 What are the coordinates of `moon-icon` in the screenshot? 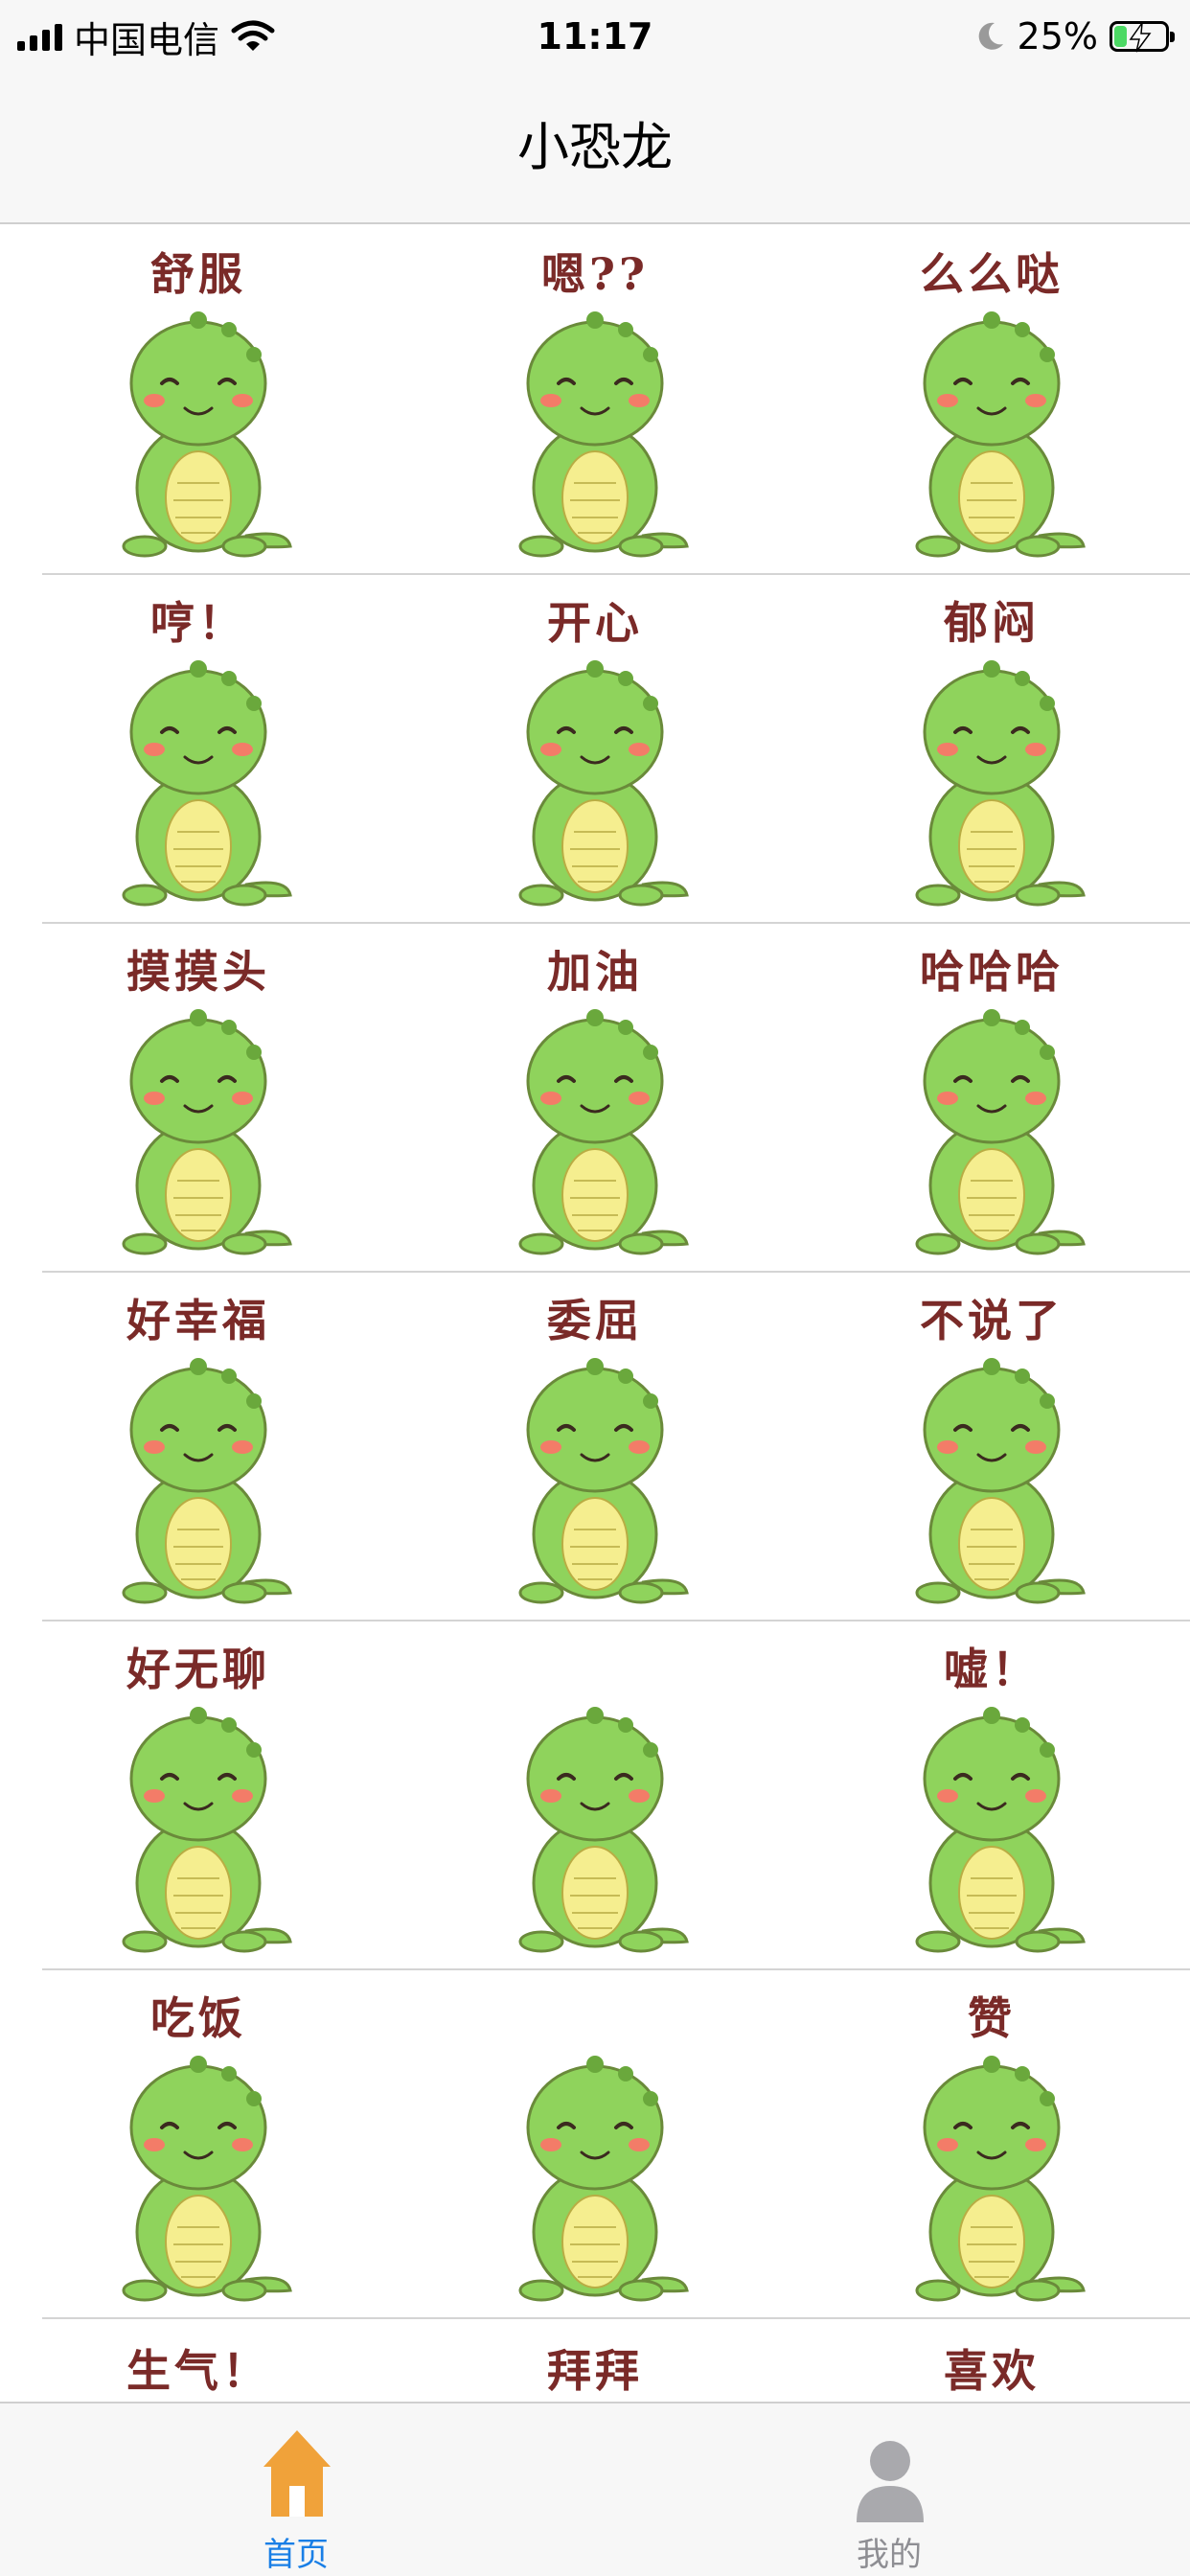 It's located at (990, 36).